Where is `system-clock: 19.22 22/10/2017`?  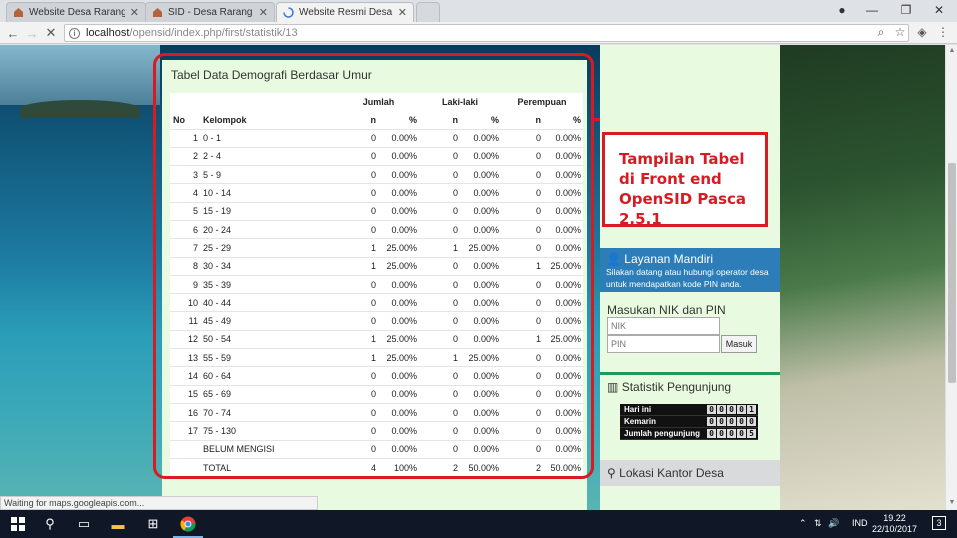 system-clock: 19.22 22/10/2017 is located at coordinates (894, 524).